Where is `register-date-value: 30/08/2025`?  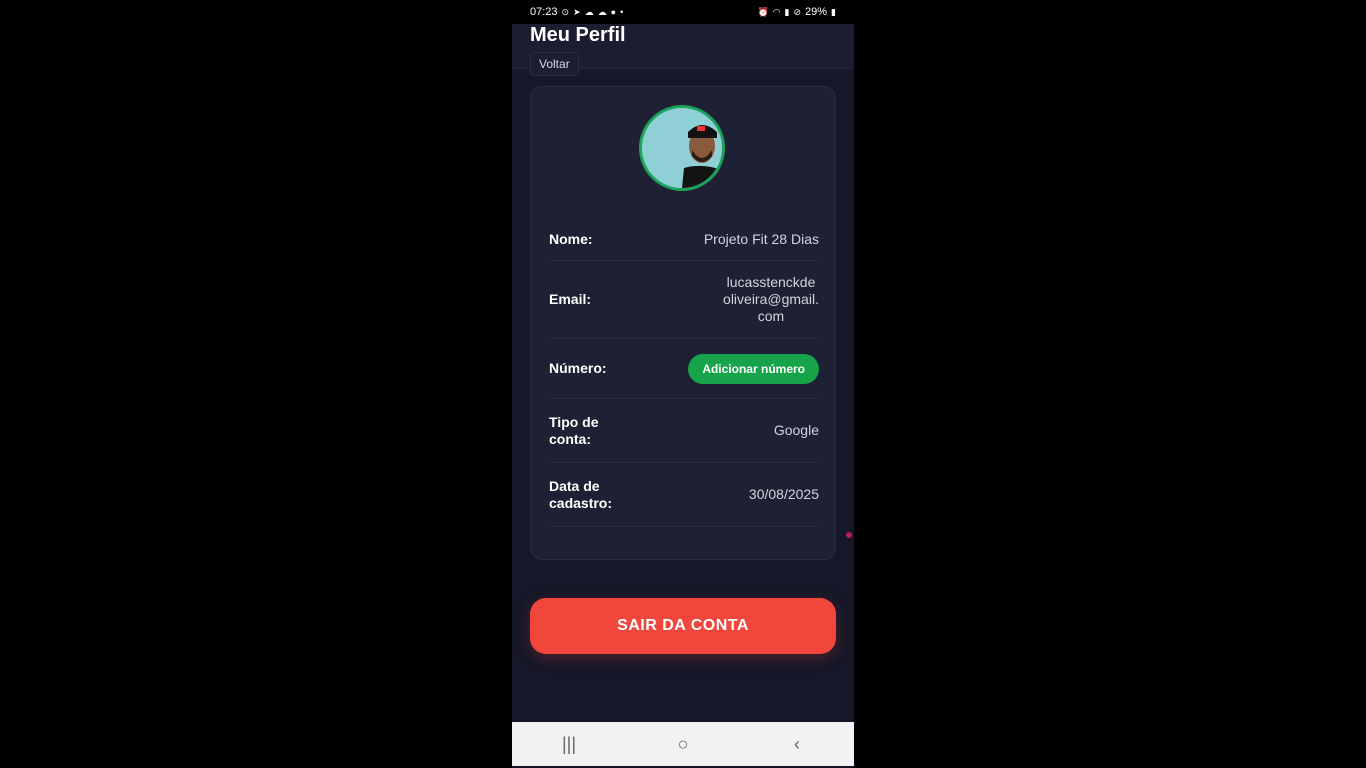 register-date-value: 30/08/2025 is located at coordinates (783, 494).